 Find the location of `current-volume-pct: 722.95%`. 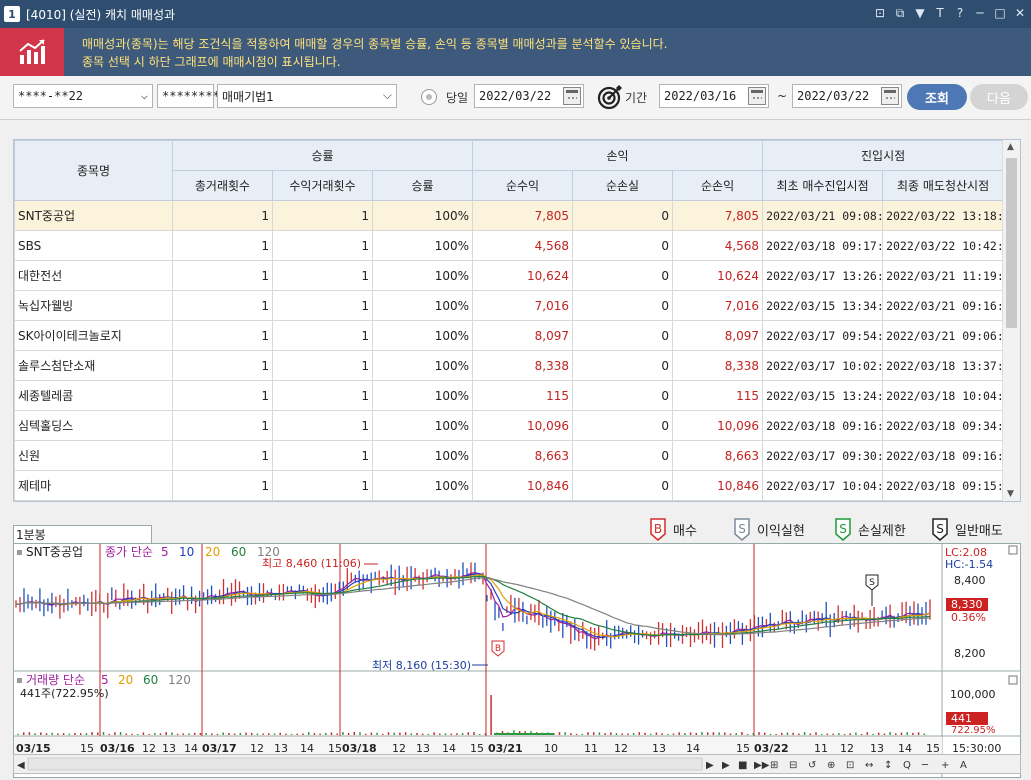

current-volume-pct: 722.95% is located at coordinates (973, 730).